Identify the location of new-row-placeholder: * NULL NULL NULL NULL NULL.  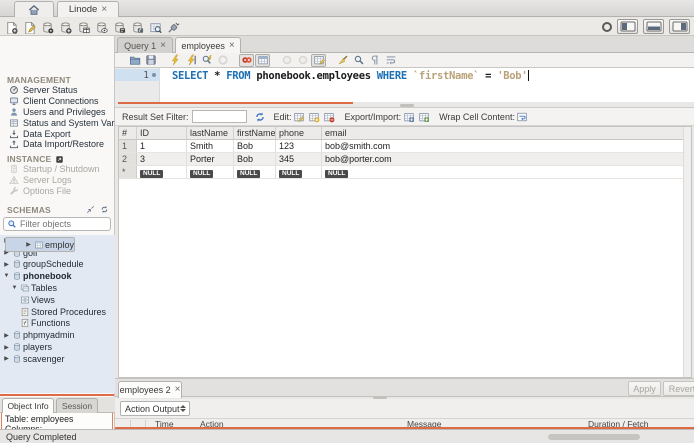
(405, 172).